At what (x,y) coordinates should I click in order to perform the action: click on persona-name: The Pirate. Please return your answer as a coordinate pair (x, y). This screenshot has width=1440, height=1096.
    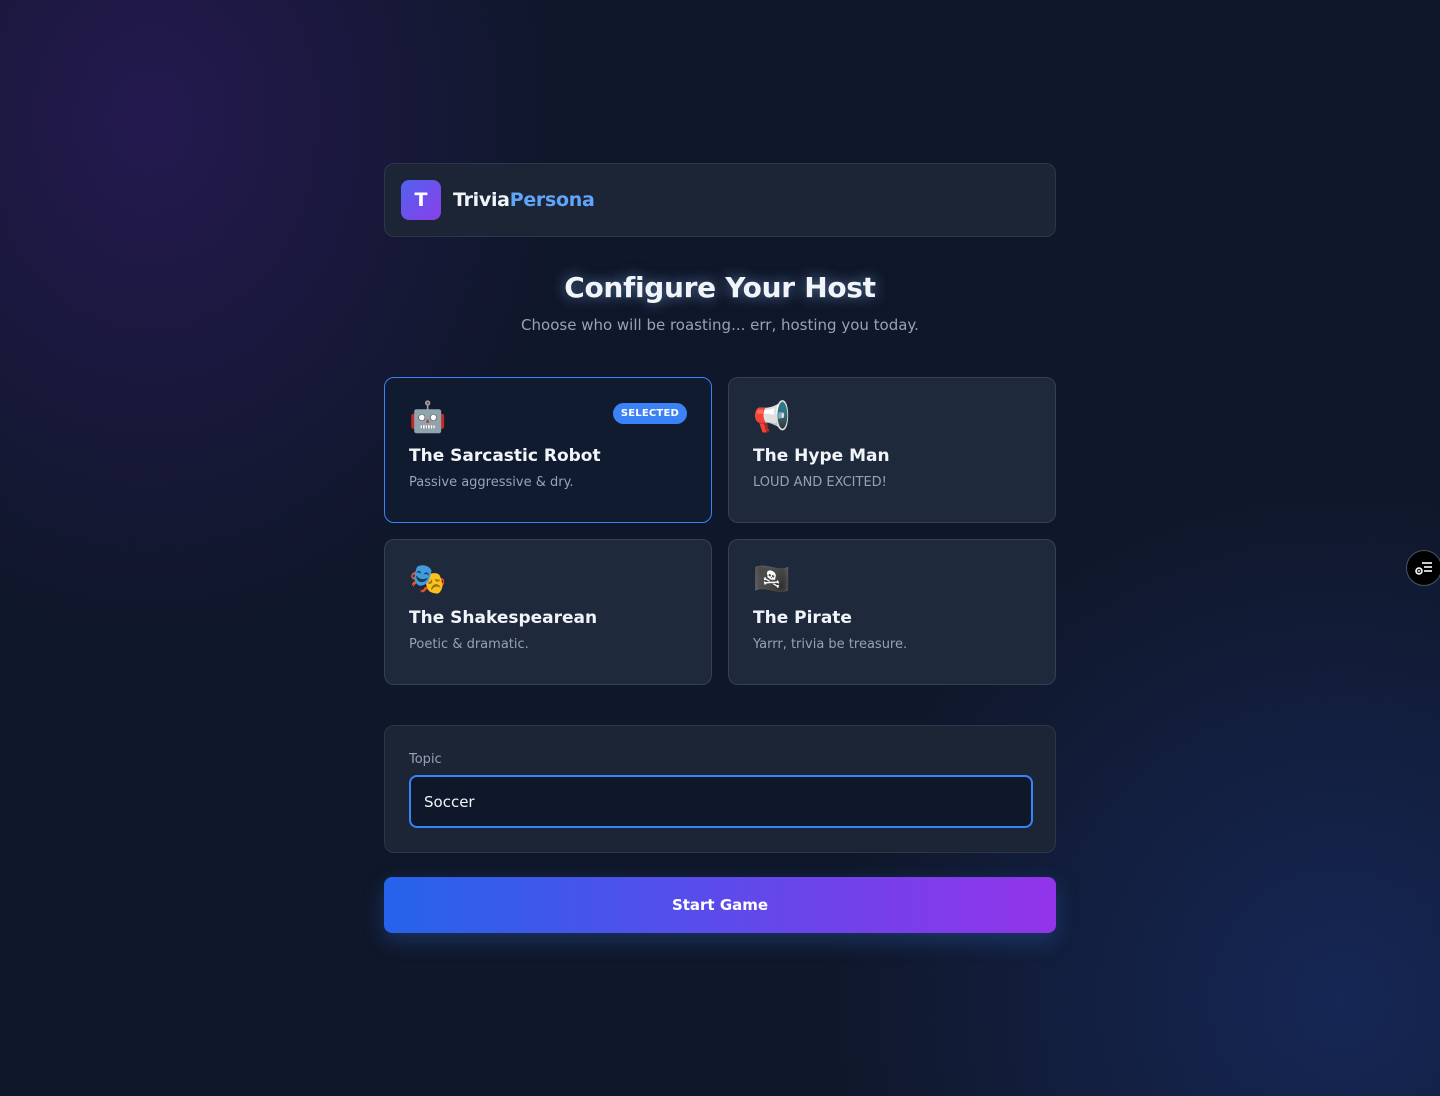
    Looking at the image, I should click on (802, 618).